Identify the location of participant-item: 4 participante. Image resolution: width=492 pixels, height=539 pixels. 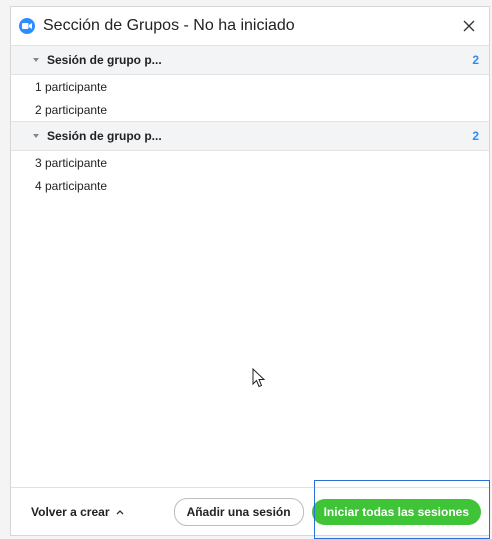
(250, 185).